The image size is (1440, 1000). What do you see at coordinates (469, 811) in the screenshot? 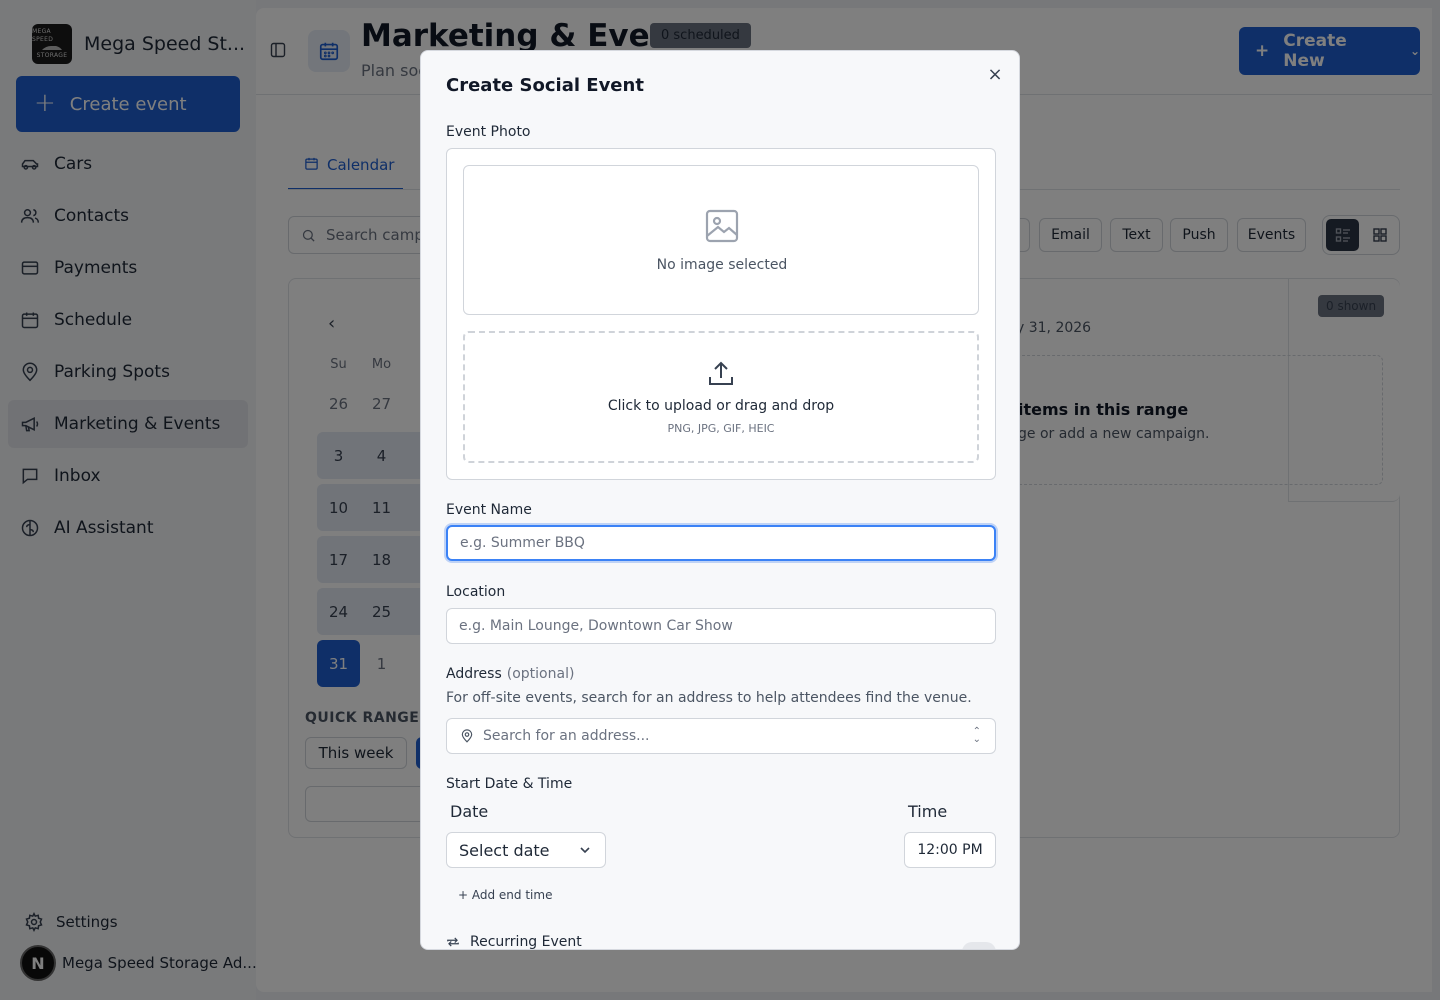
I see `date-label: Date` at bounding box center [469, 811].